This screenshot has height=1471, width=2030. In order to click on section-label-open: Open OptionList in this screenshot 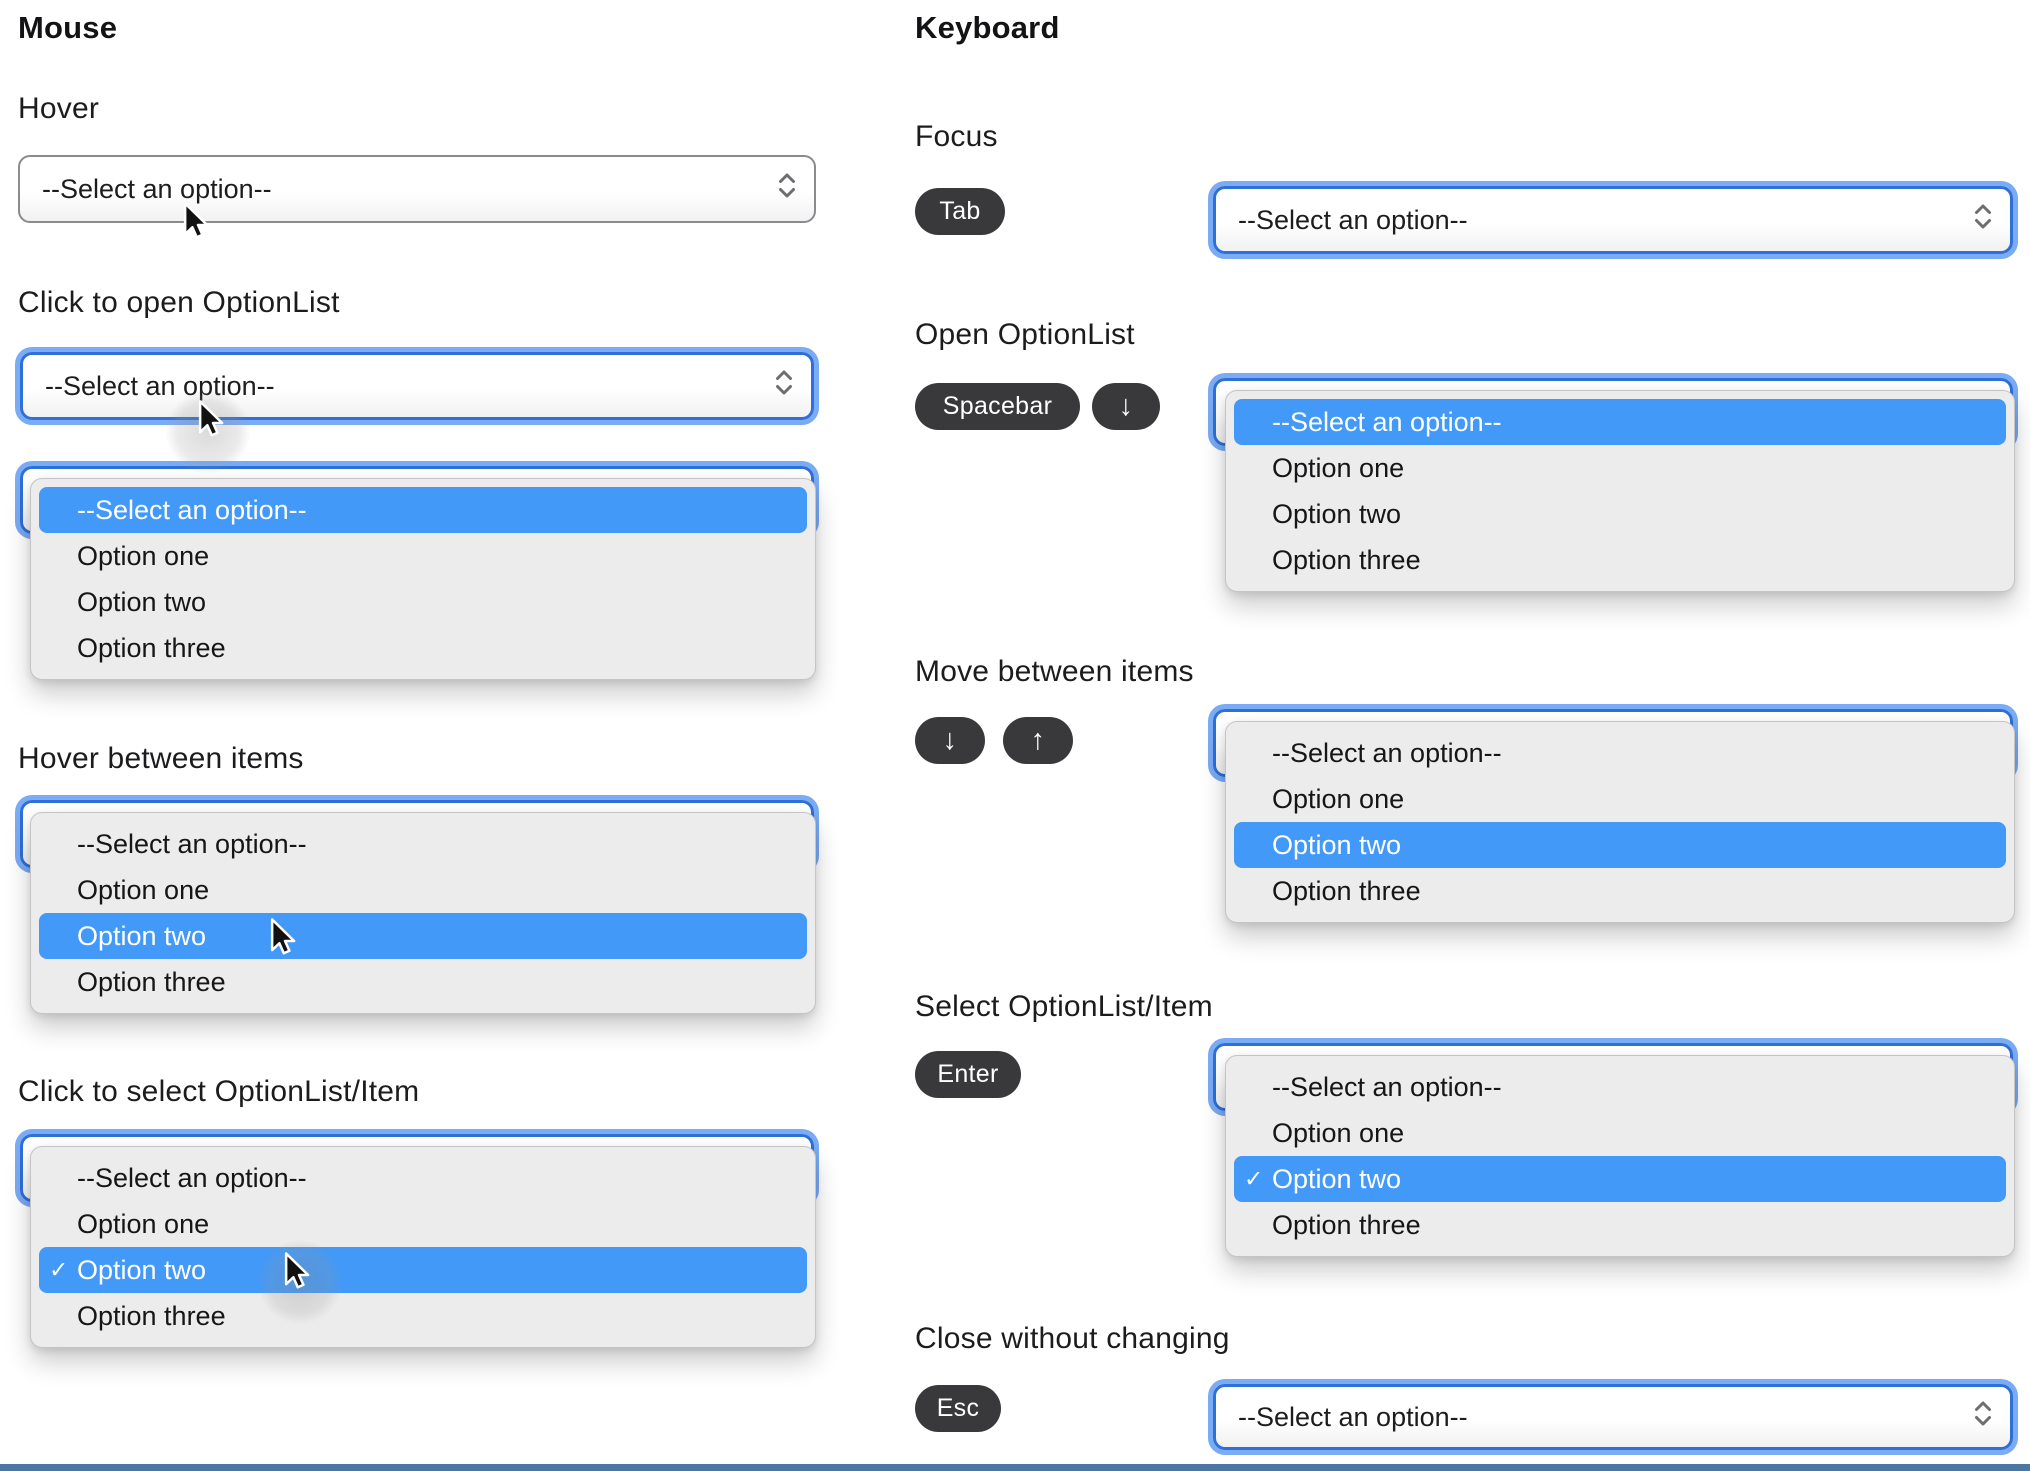, I will do `click(1025, 334)`.